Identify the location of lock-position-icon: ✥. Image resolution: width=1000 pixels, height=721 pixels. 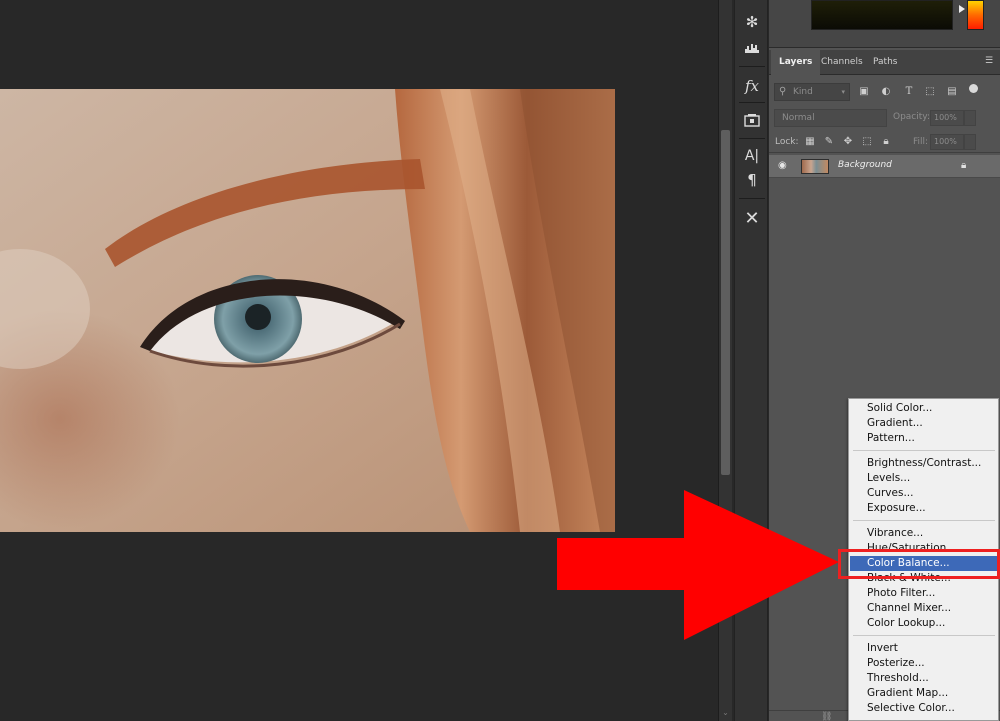
(848, 142).